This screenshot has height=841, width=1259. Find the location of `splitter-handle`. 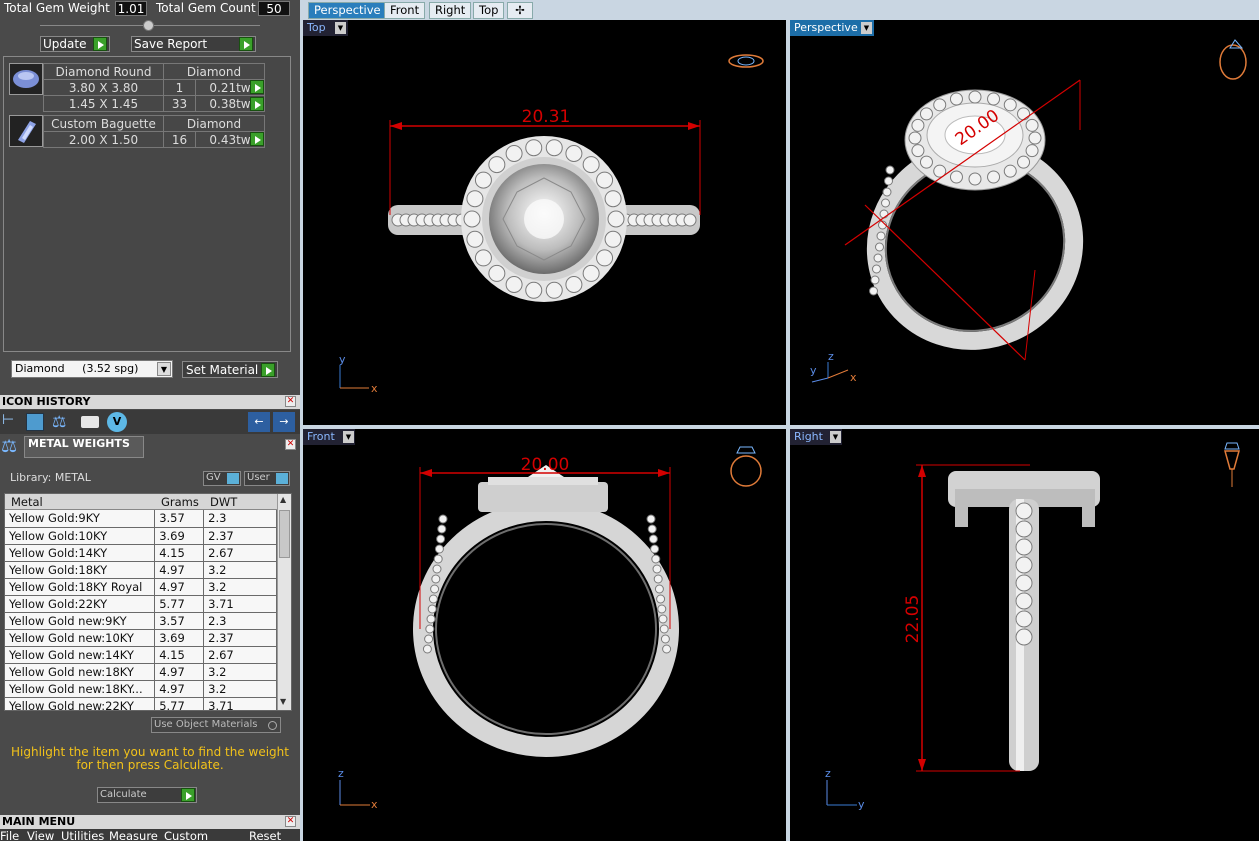

splitter-handle is located at coordinates (148, 25).